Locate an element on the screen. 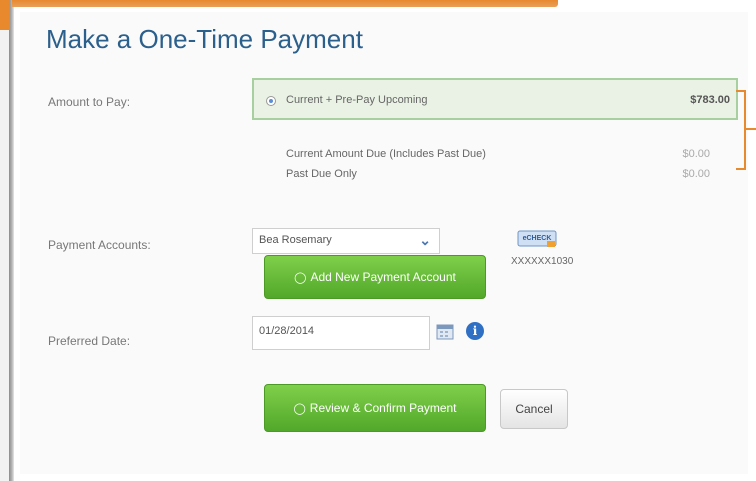 The image size is (756, 481). payment-account-selected-value: Bea Rosemary is located at coordinates (295, 240).